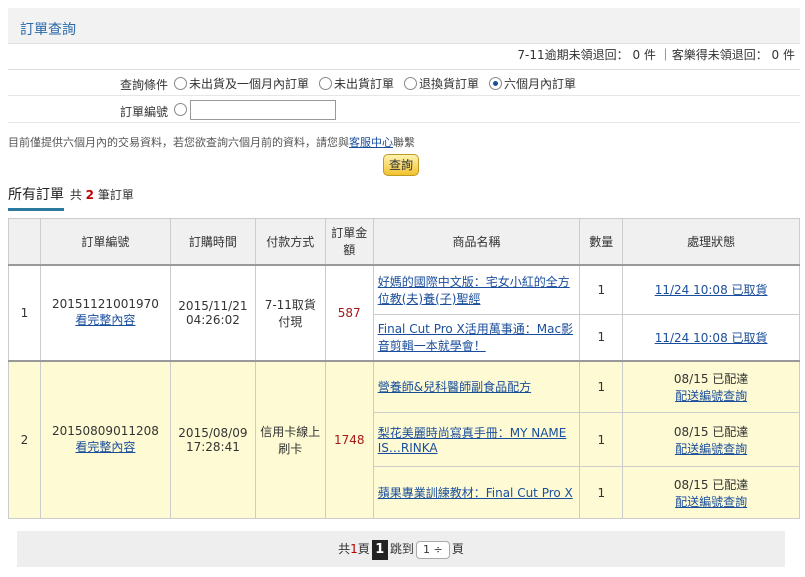  What do you see at coordinates (601, 241) in the screenshot?
I see `col-header-qty: 數量` at bounding box center [601, 241].